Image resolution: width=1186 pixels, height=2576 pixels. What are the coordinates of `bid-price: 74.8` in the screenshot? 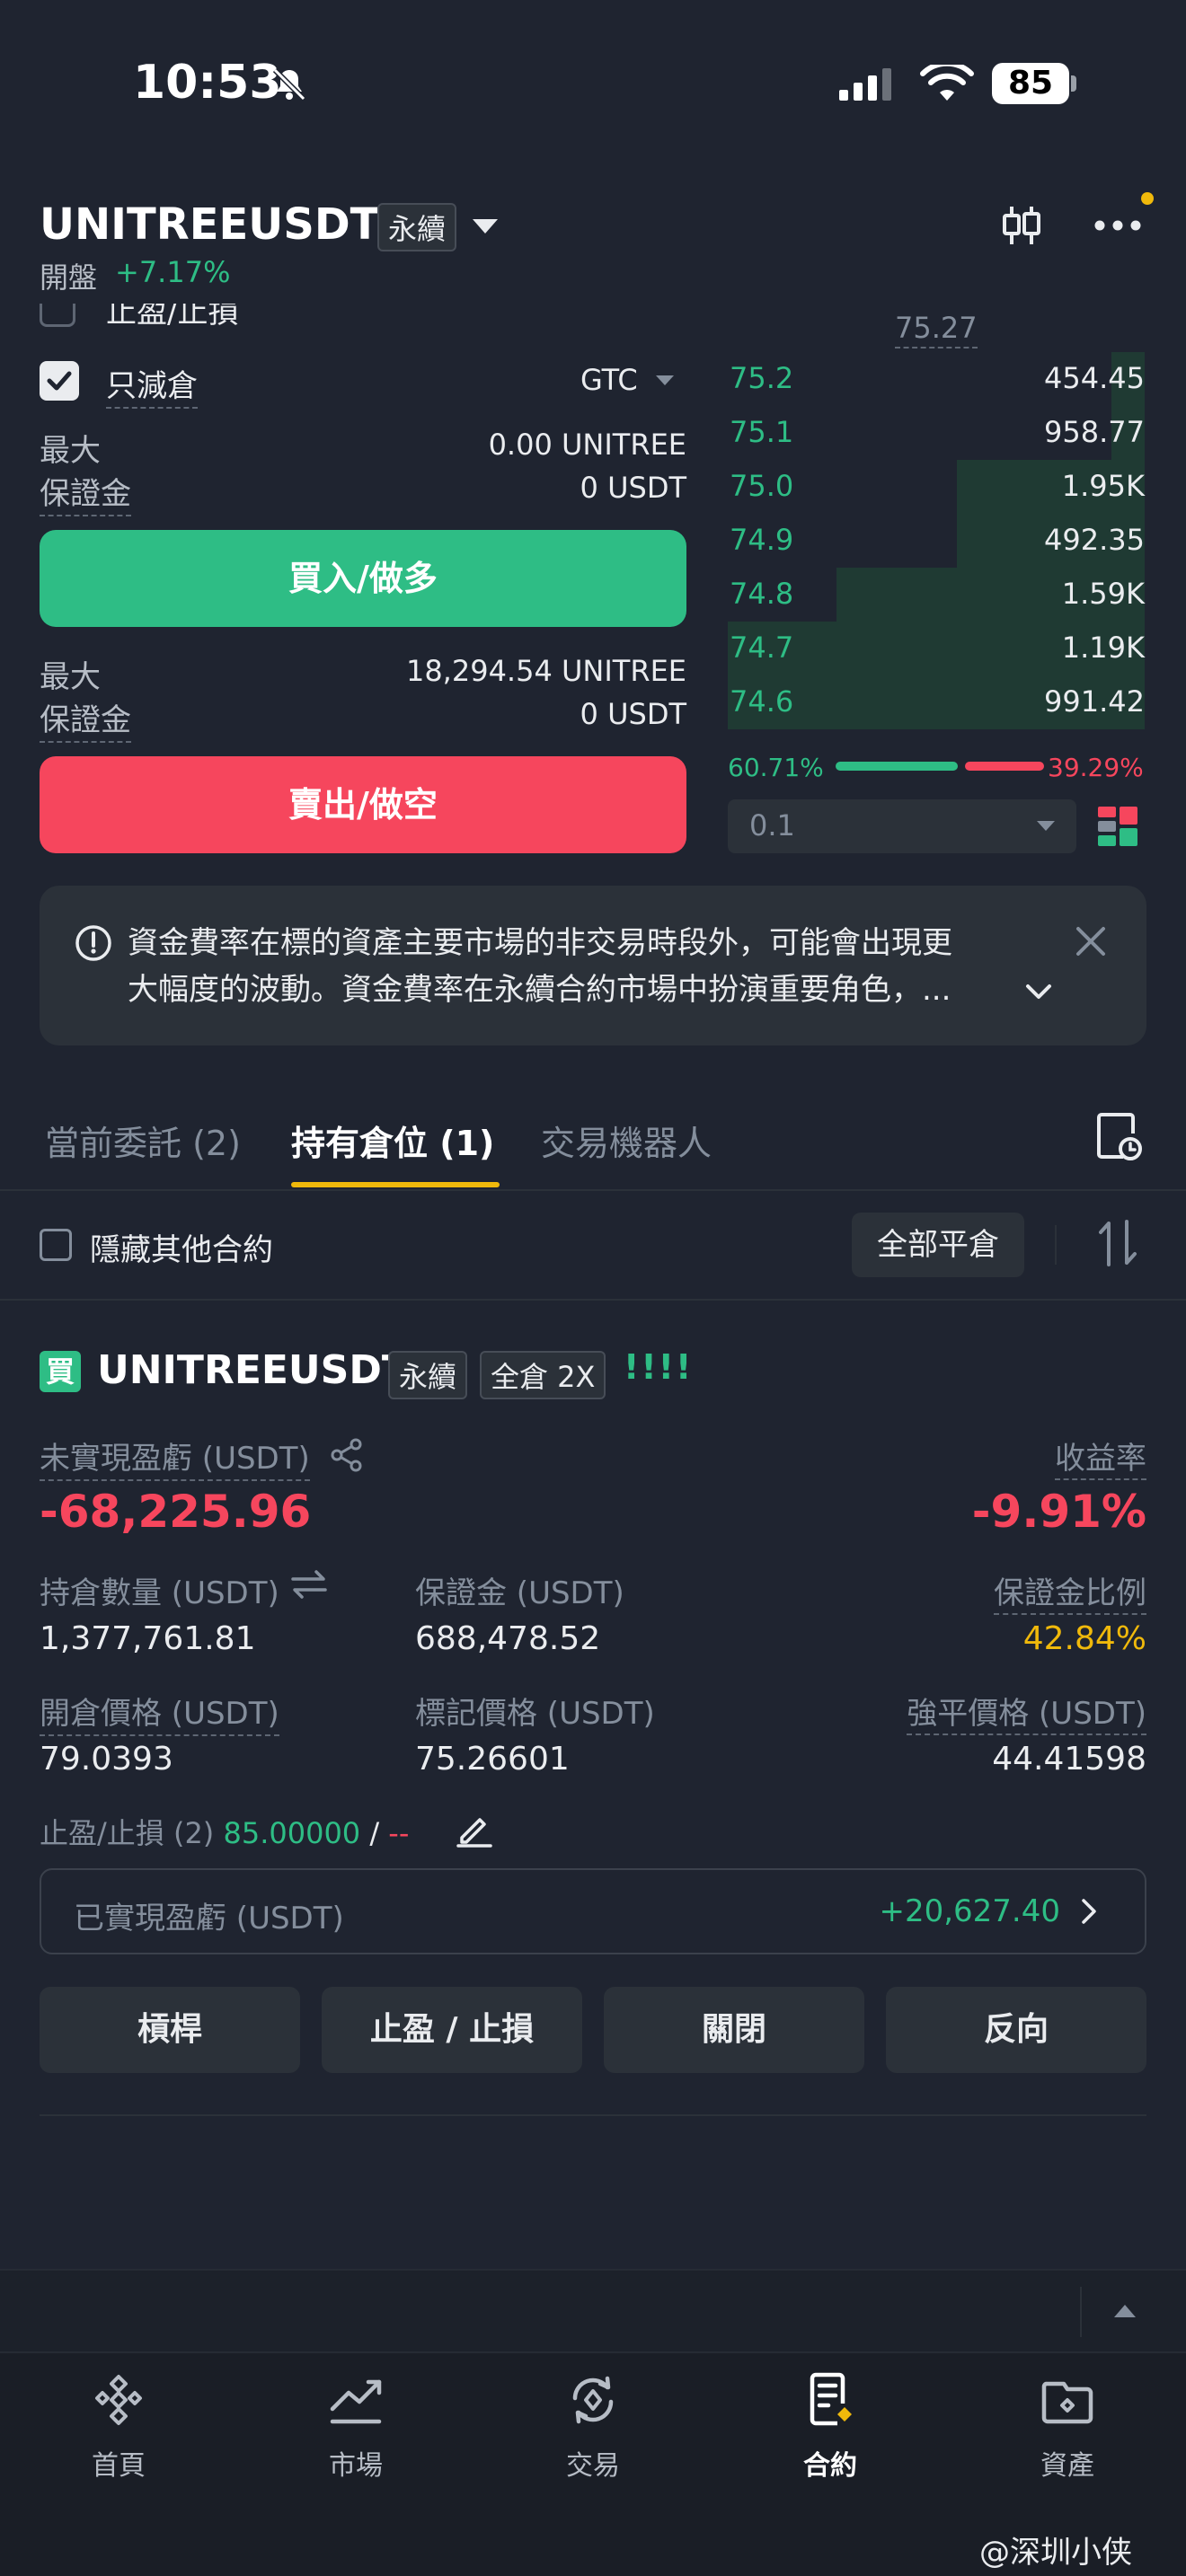 It's located at (762, 594).